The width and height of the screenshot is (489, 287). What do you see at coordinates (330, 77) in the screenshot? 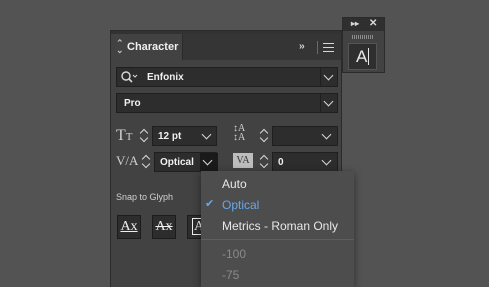
I see `font-family-dropdown-icon` at bounding box center [330, 77].